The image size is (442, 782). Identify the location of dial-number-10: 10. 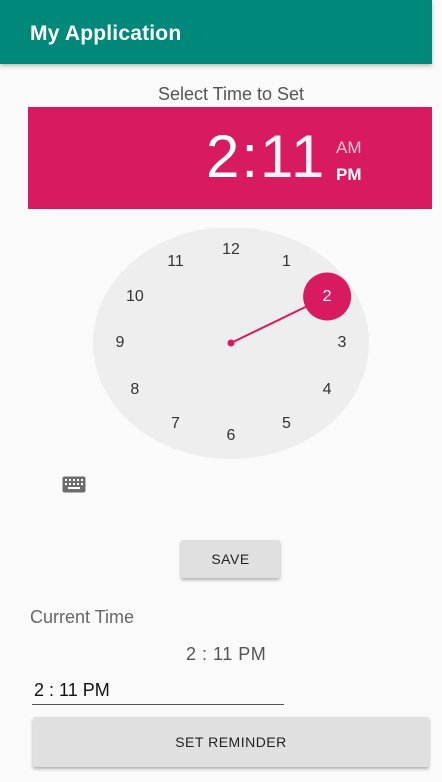
(135, 297).